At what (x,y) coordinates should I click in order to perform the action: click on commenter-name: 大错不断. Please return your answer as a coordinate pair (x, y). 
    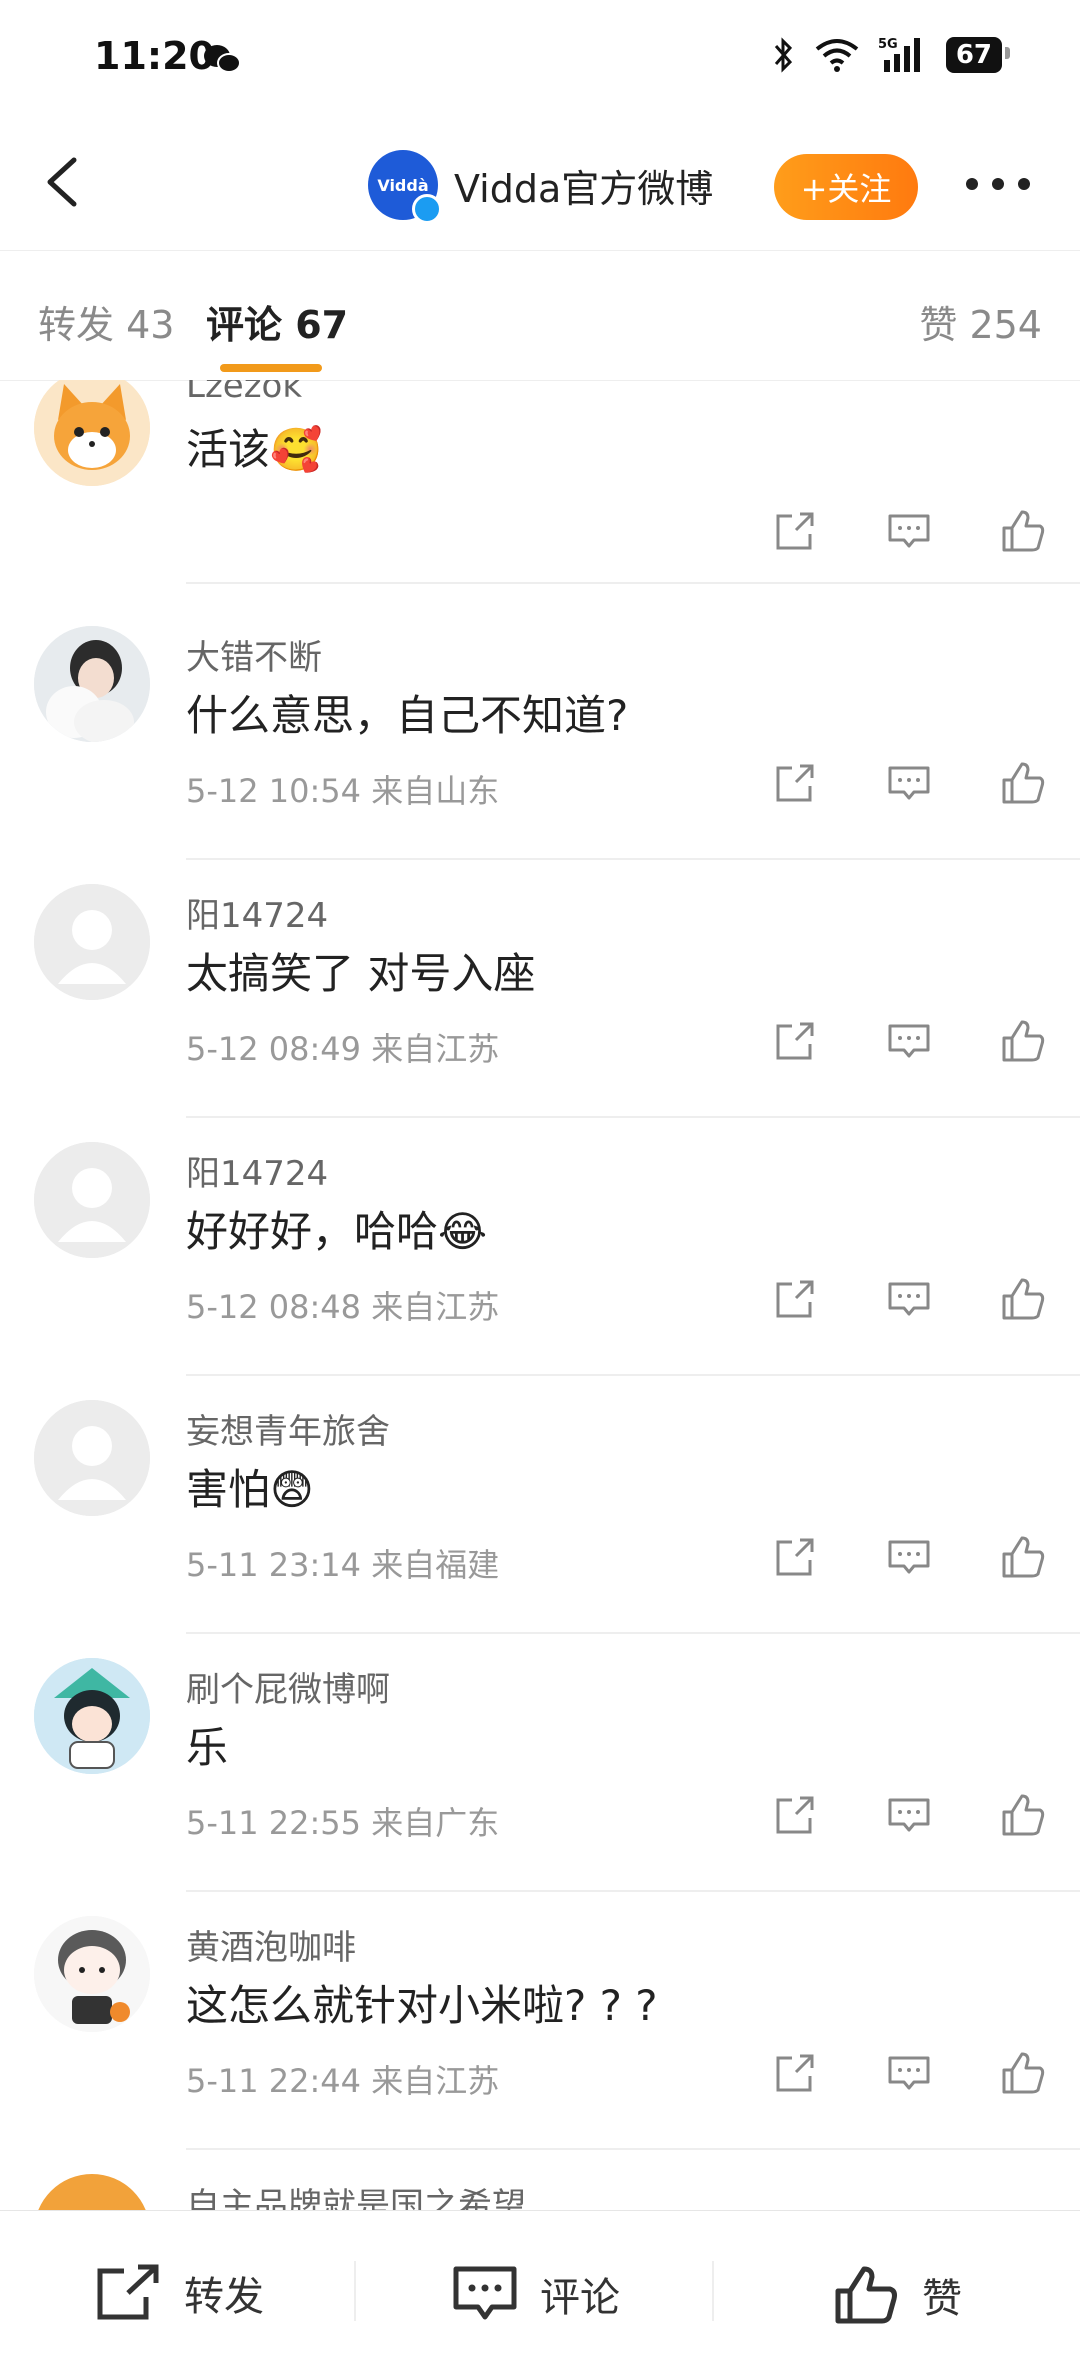
    Looking at the image, I should click on (254, 654).